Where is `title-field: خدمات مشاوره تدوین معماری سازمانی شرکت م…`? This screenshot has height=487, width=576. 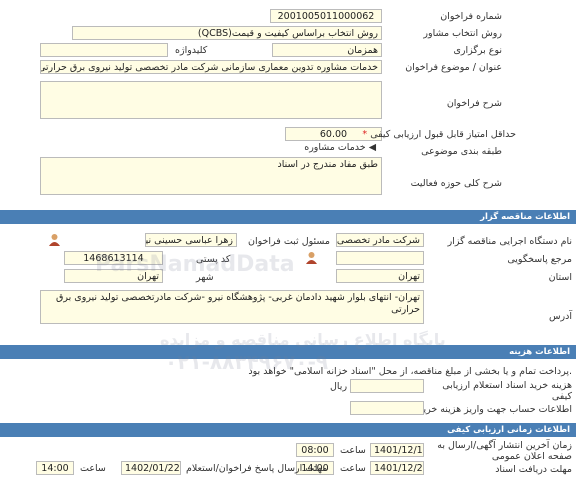
title-field: خدمات مشاوره تدوین معماری سازمانی شرکت م… is located at coordinates (211, 67).